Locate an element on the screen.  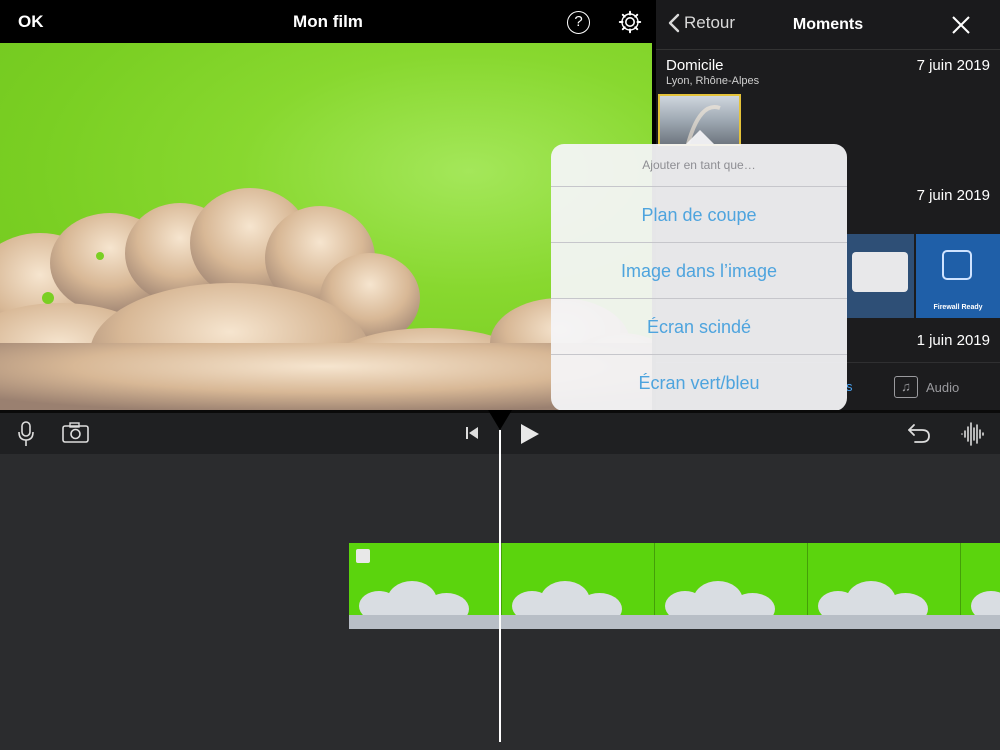
popover-arrow is located at coordinates (700, 137).